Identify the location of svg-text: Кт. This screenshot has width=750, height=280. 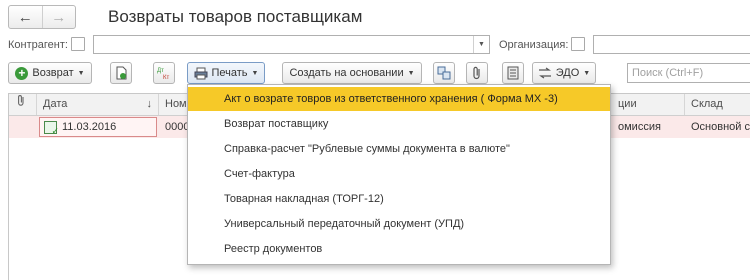
(166, 77).